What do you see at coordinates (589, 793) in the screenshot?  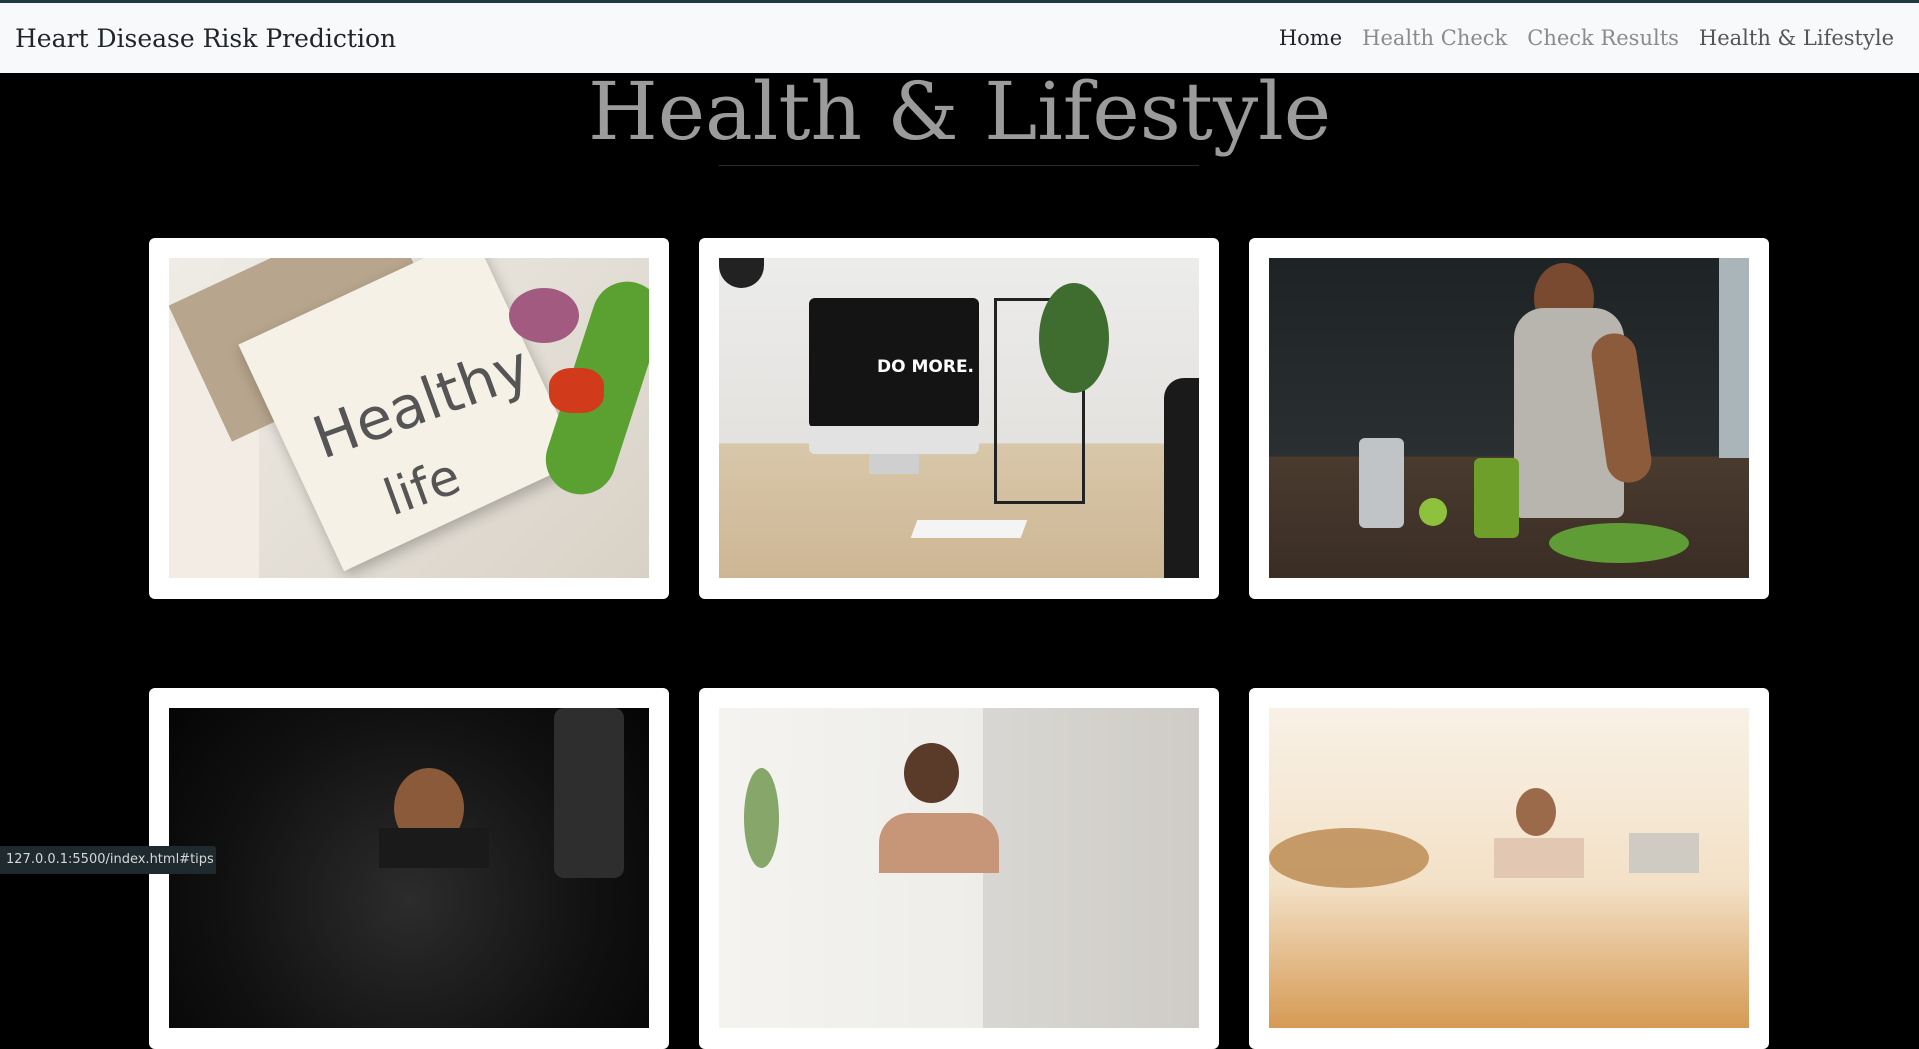 I see `punching-bag-shape` at bounding box center [589, 793].